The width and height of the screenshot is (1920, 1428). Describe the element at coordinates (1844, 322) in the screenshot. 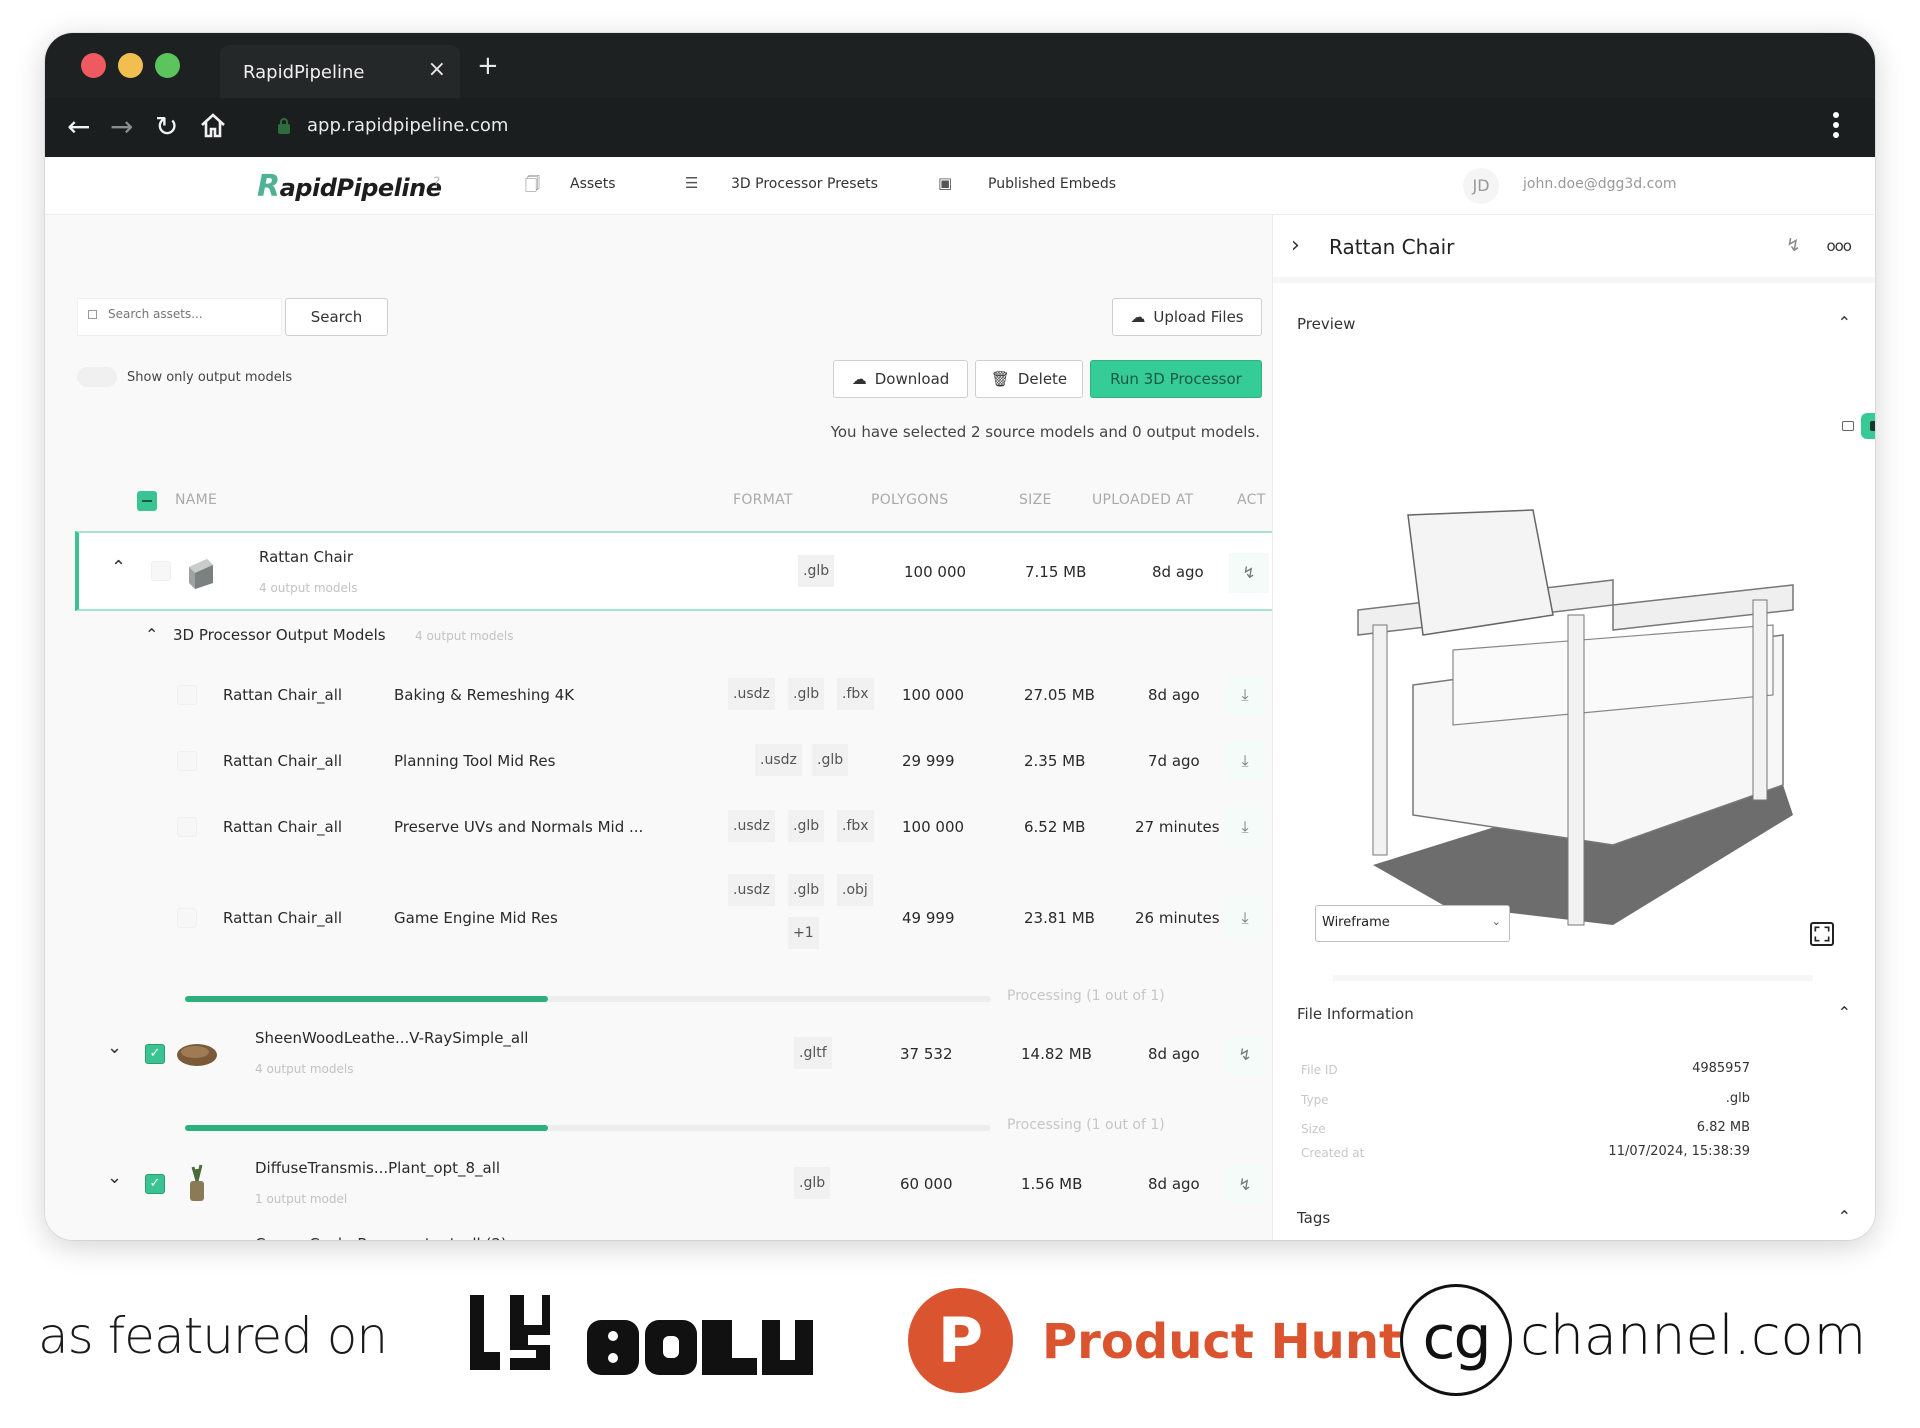

I see `preview-collapse-icon: ⌃` at that location.